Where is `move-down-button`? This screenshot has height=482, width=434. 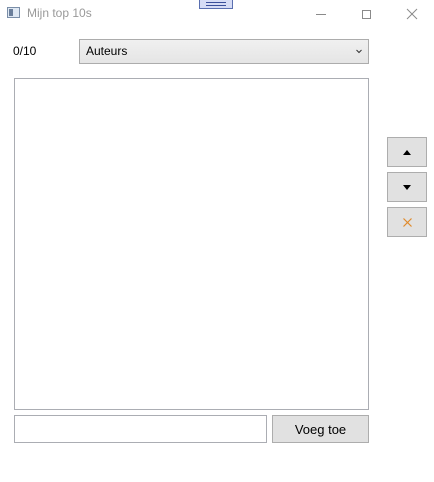 move-down-button is located at coordinates (407, 187).